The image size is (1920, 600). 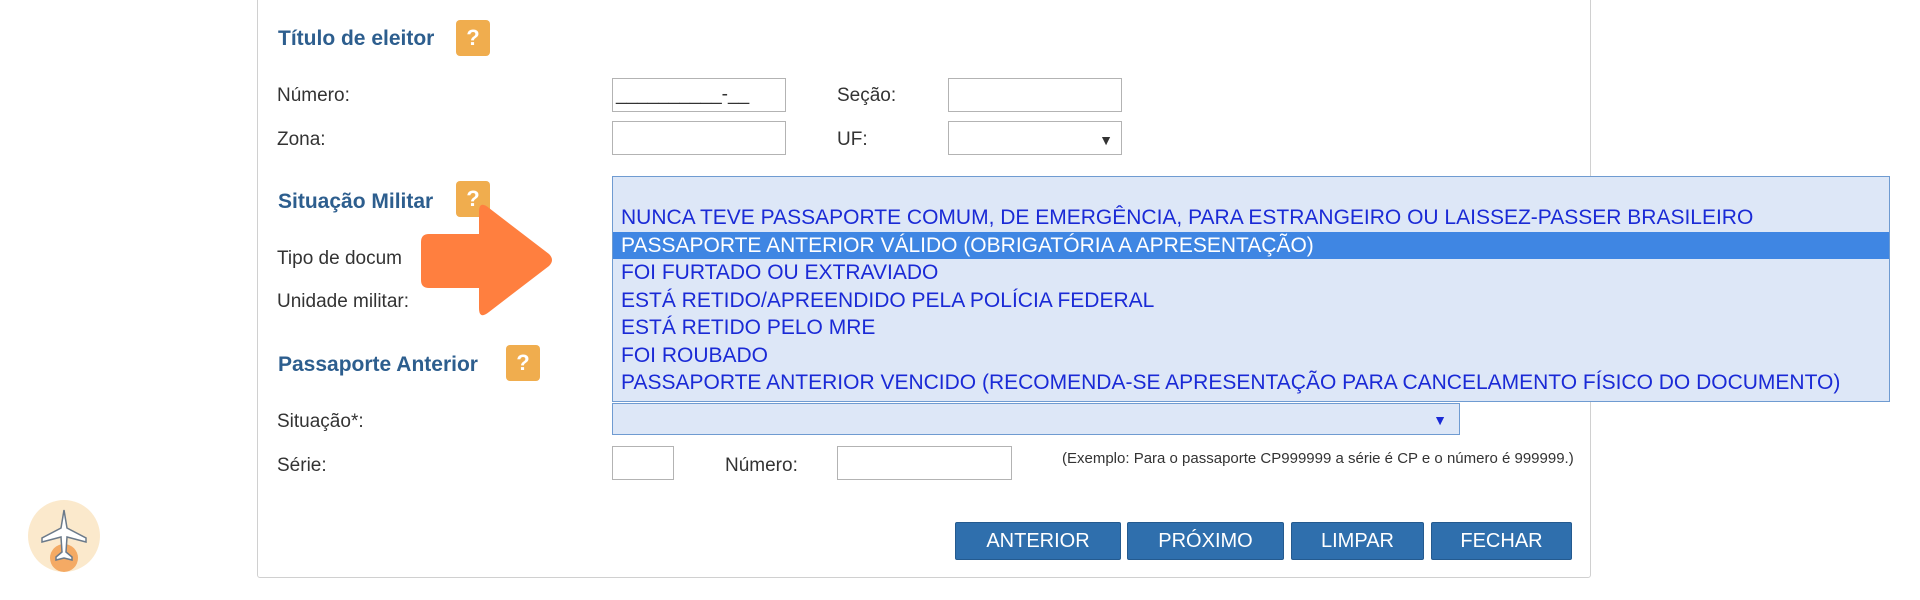 I want to click on tipo-documento-label: Tipo de docum, so click(x=339, y=258).